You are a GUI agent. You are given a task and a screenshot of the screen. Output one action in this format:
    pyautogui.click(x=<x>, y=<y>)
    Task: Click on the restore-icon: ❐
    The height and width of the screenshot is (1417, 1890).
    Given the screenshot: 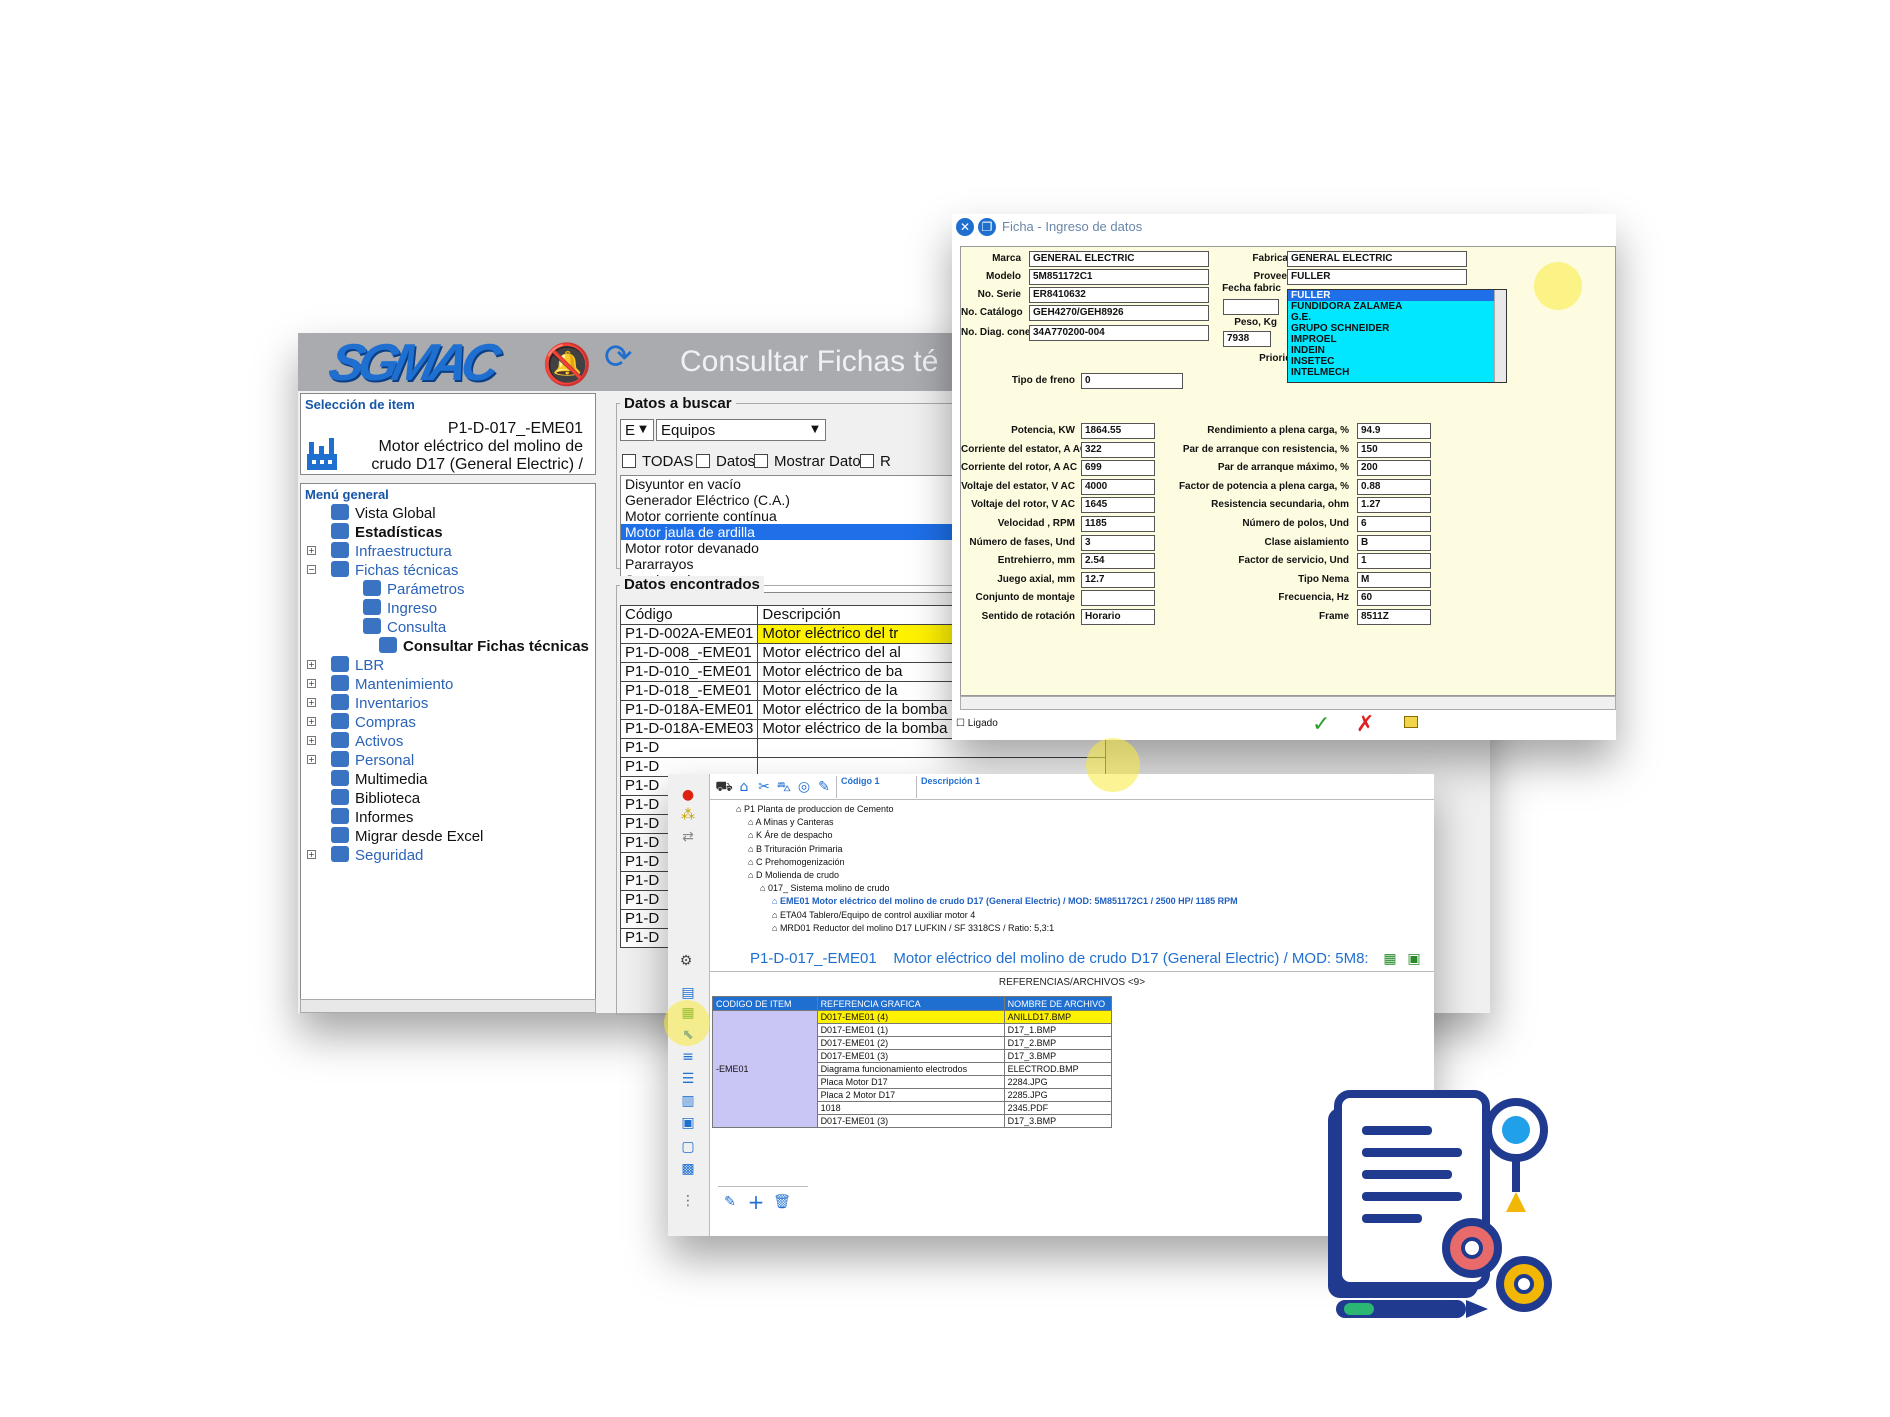 What is the action you would take?
    pyautogui.click(x=987, y=227)
    